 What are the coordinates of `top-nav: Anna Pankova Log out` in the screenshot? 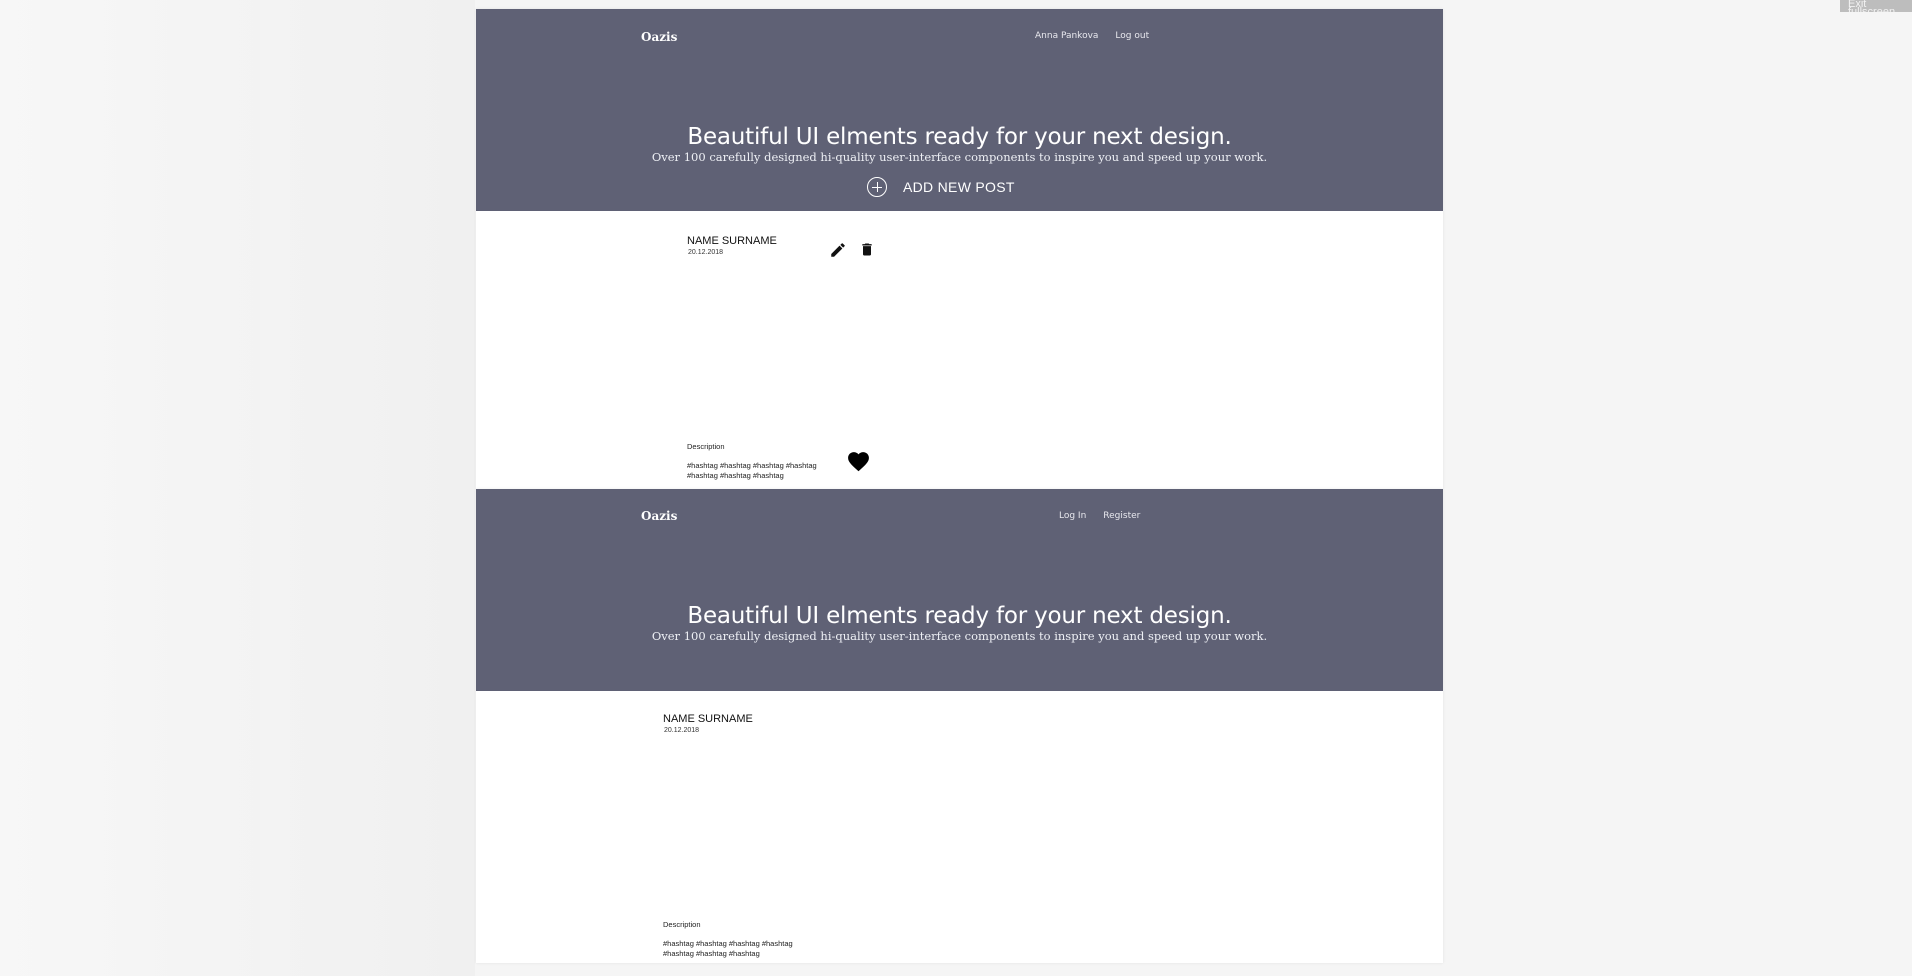 It's located at (1092, 36).